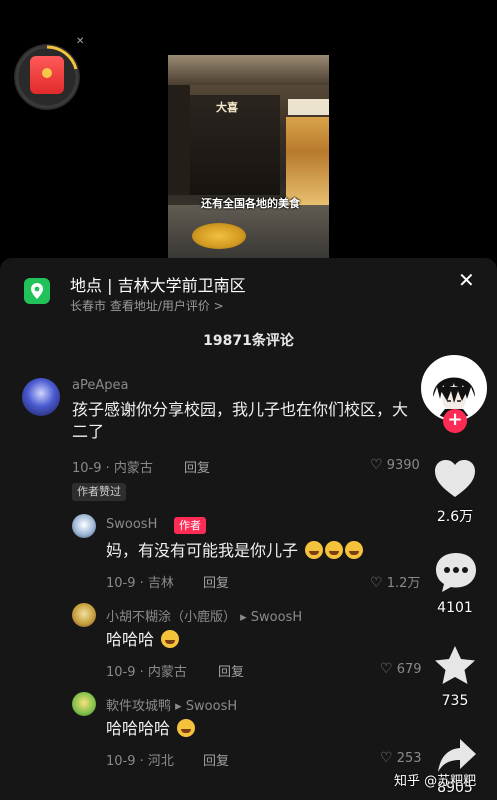 This screenshot has height=800, width=497. I want to click on like-count: ♡ 1.2万, so click(395, 581).